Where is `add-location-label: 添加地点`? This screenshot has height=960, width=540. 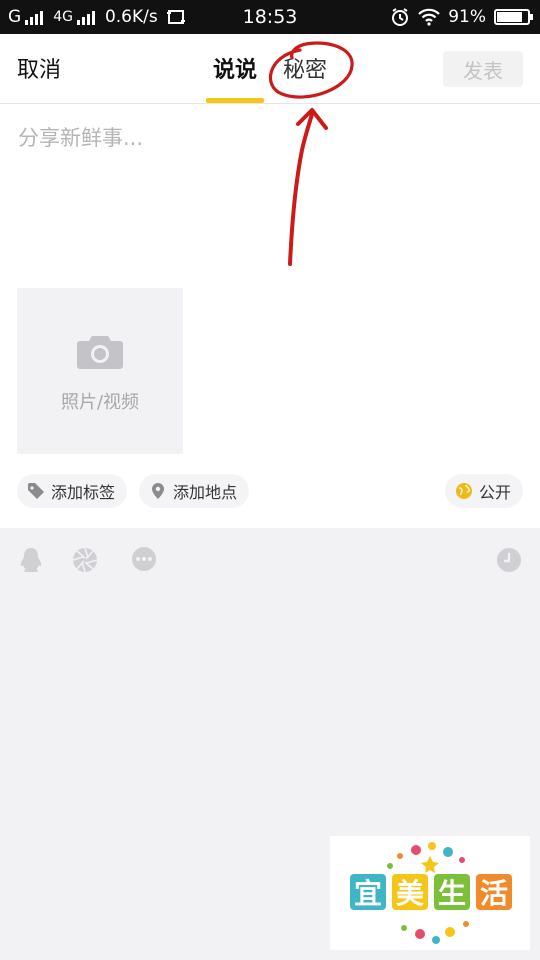 add-location-label: 添加地点 is located at coordinates (205, 492).